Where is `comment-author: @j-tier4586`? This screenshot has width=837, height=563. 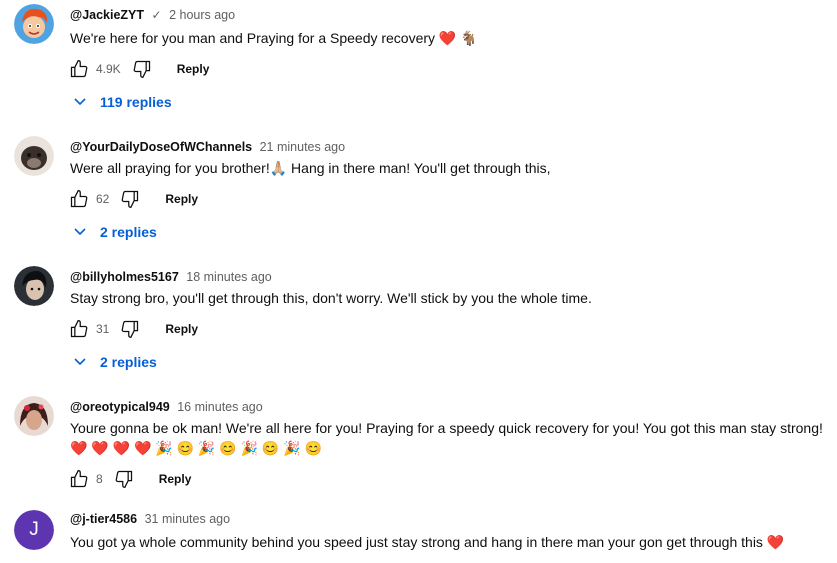 comment-author: @j-tier4586 is located at coordinates (103, 519).